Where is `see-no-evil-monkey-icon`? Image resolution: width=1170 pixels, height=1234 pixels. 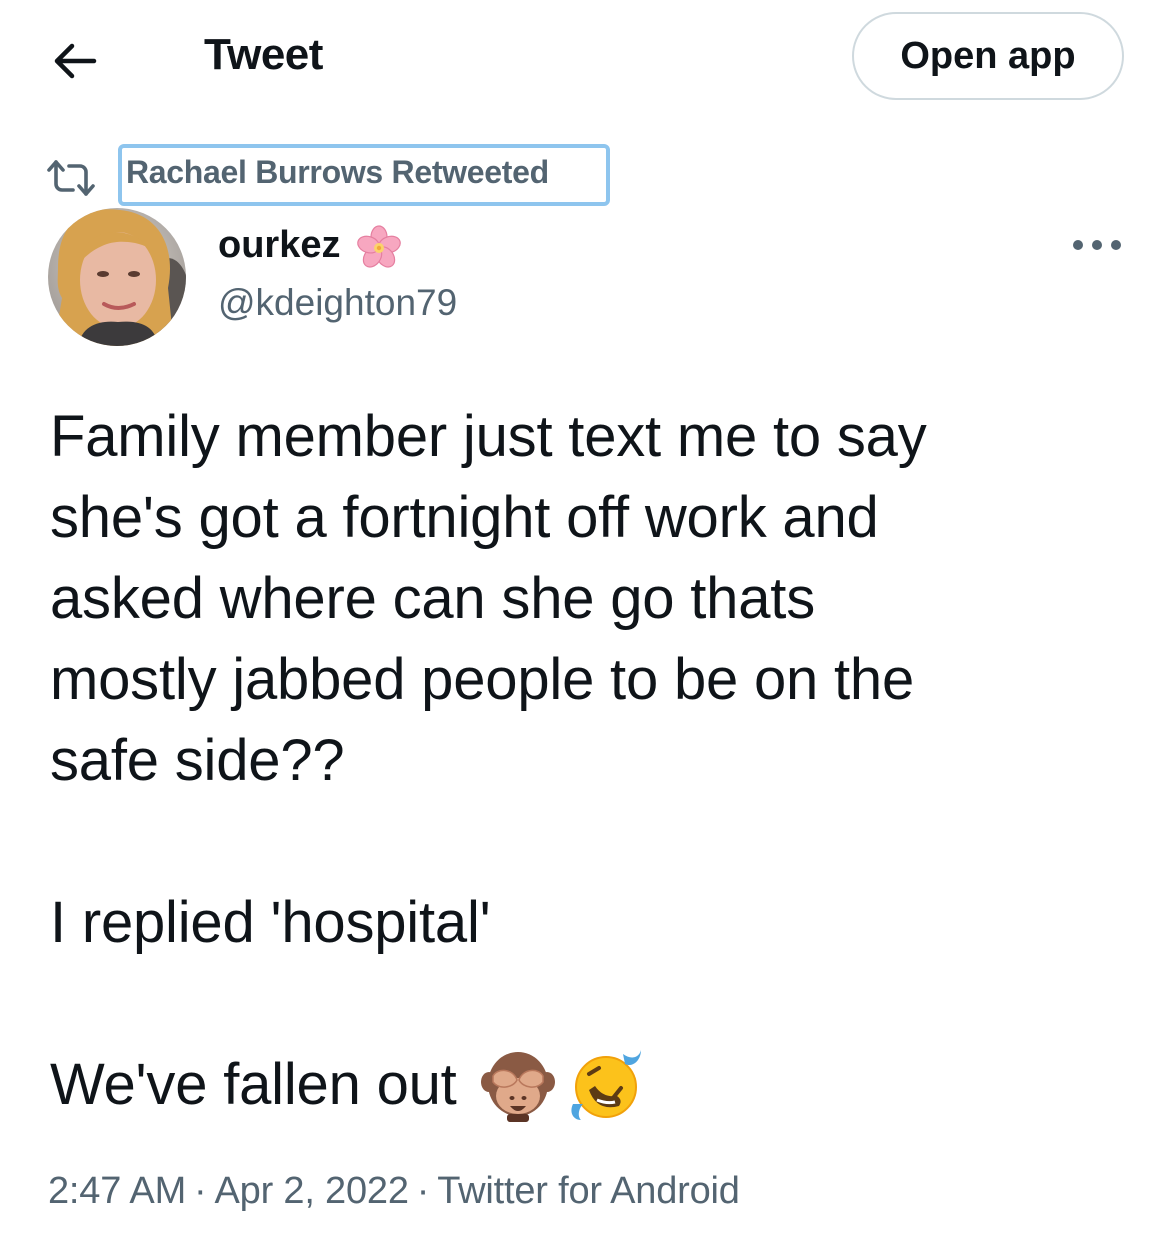
see-no-evil-monkey-icon is located at coordinates (518, 1085).